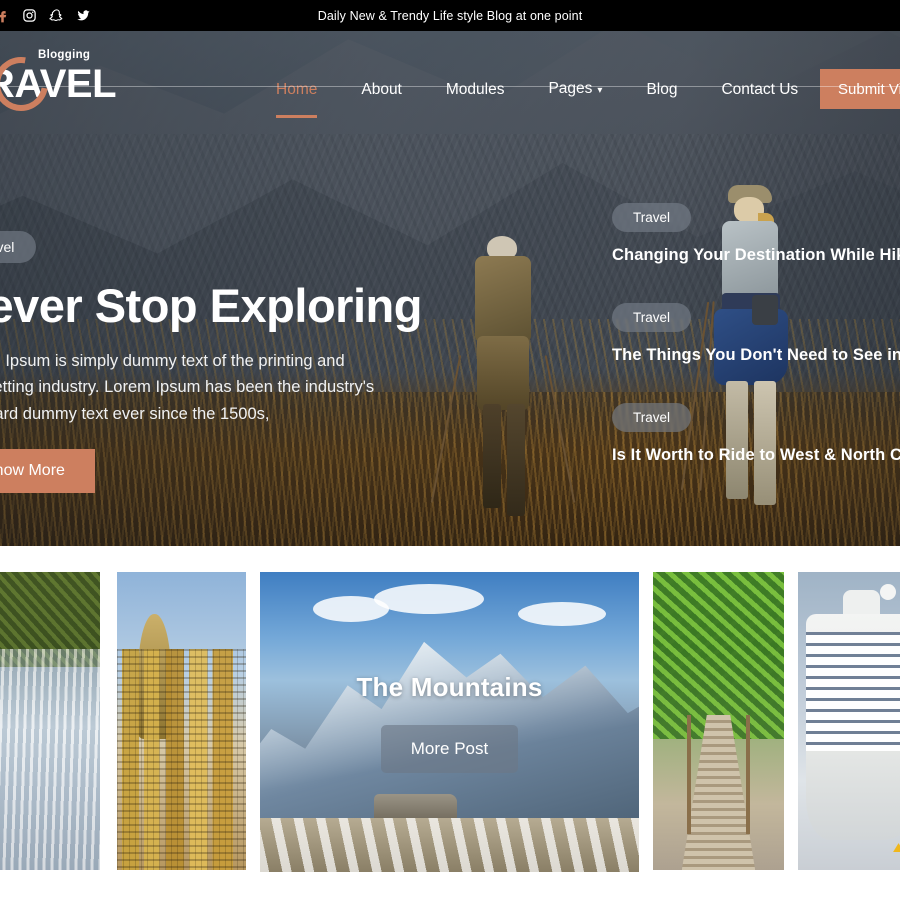  I want to click on hero-category-tag: Travel, so click(18, 247).